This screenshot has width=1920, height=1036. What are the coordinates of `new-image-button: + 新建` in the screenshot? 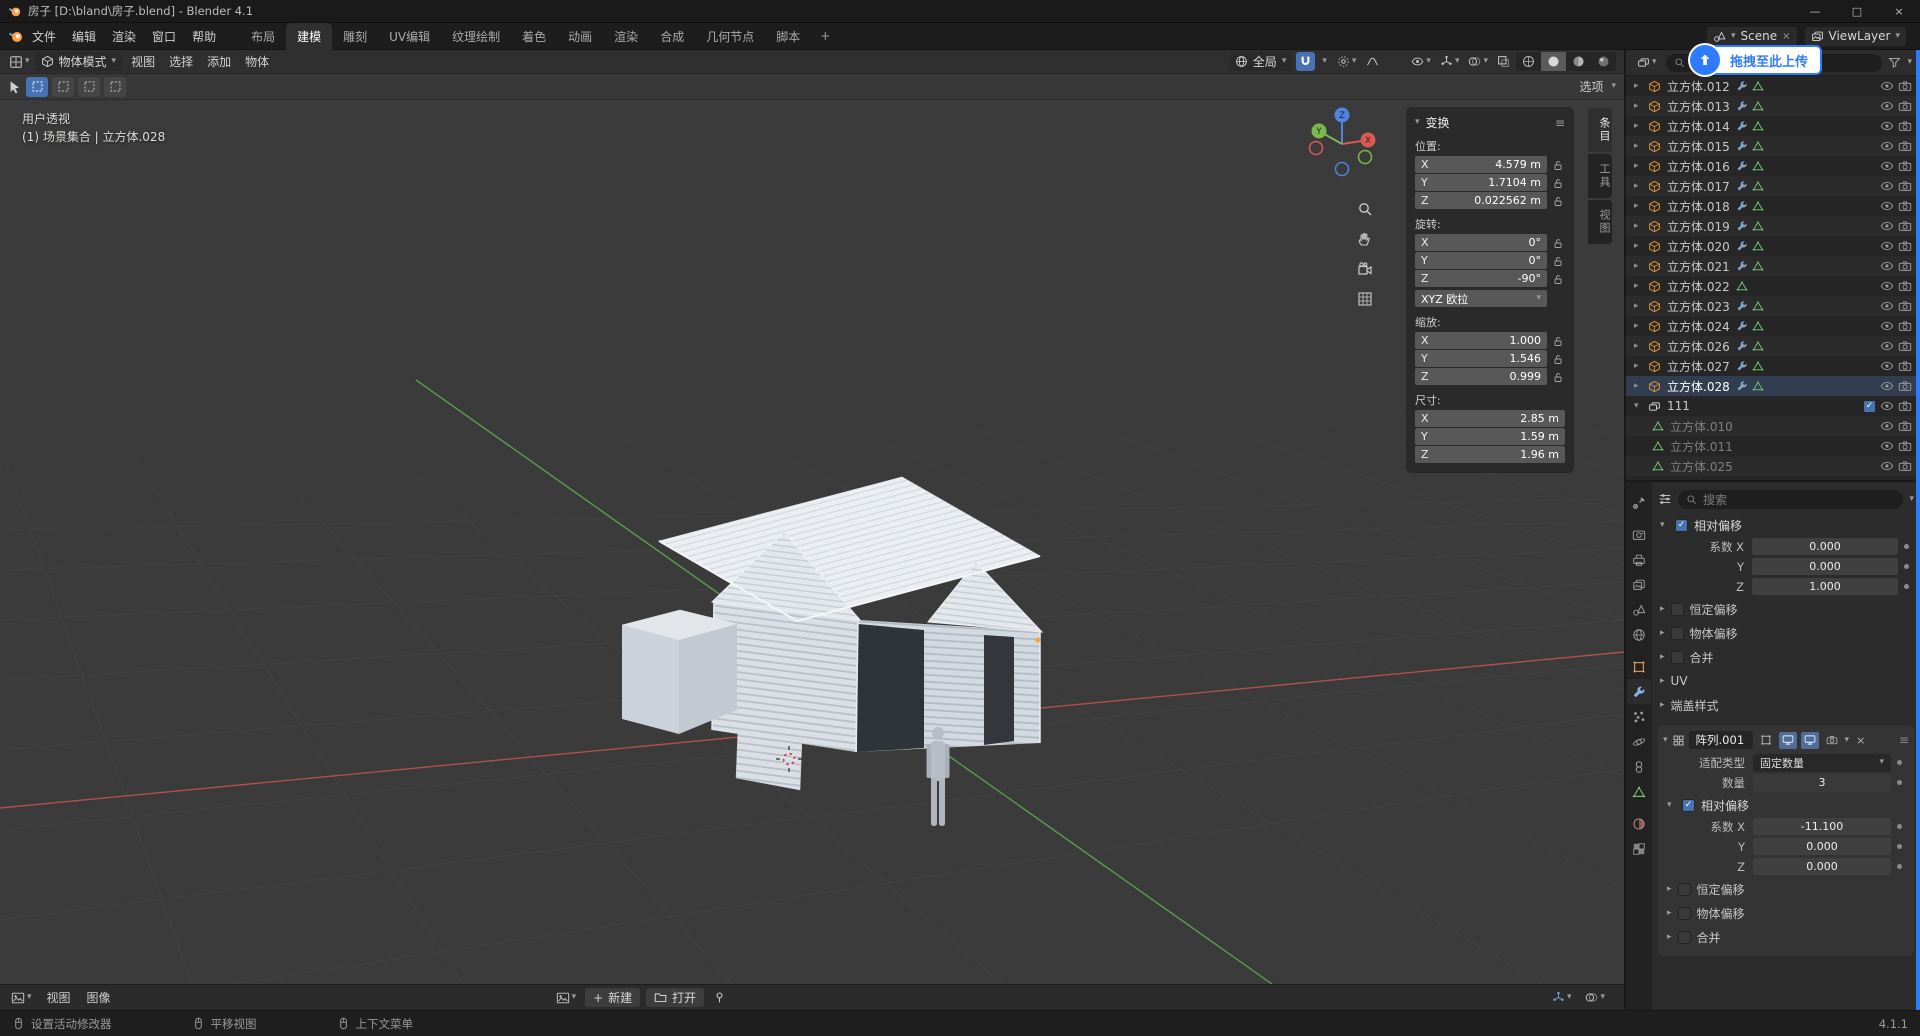 It's located at (613, 997).